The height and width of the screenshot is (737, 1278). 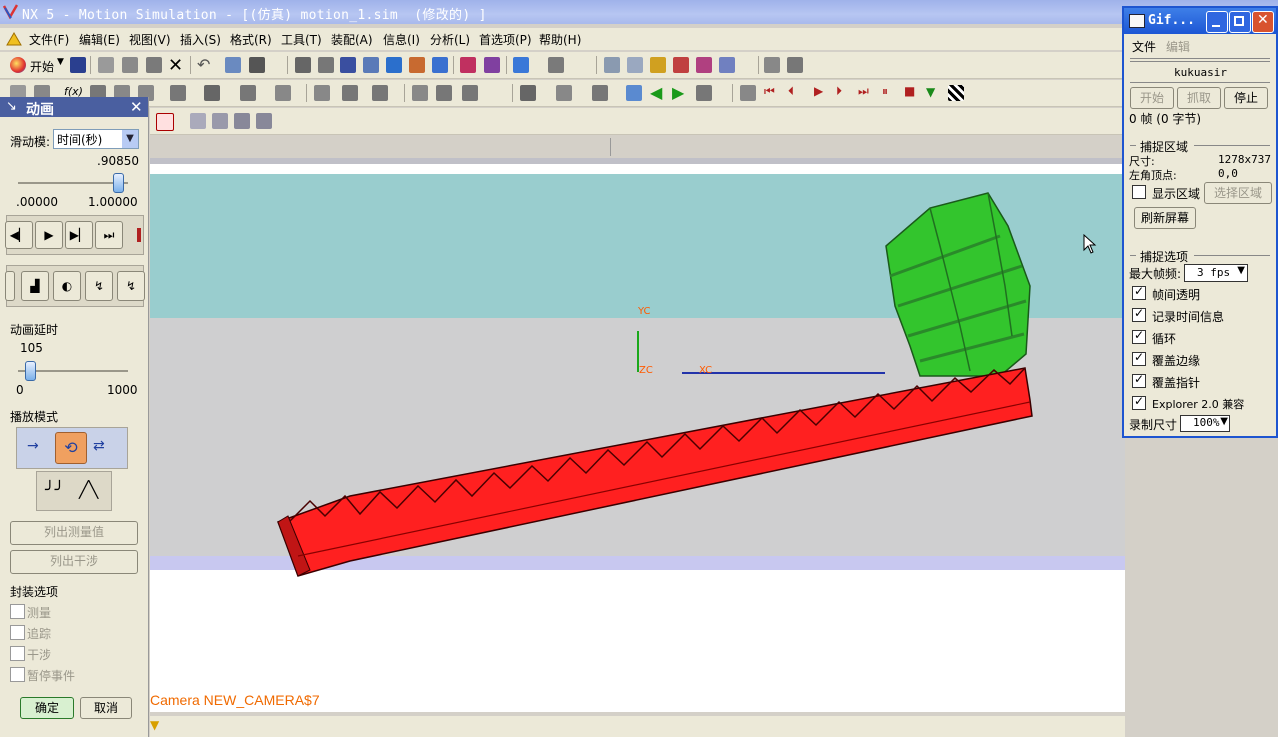 I want to click on filter-icon, so click(x=257, y=65).